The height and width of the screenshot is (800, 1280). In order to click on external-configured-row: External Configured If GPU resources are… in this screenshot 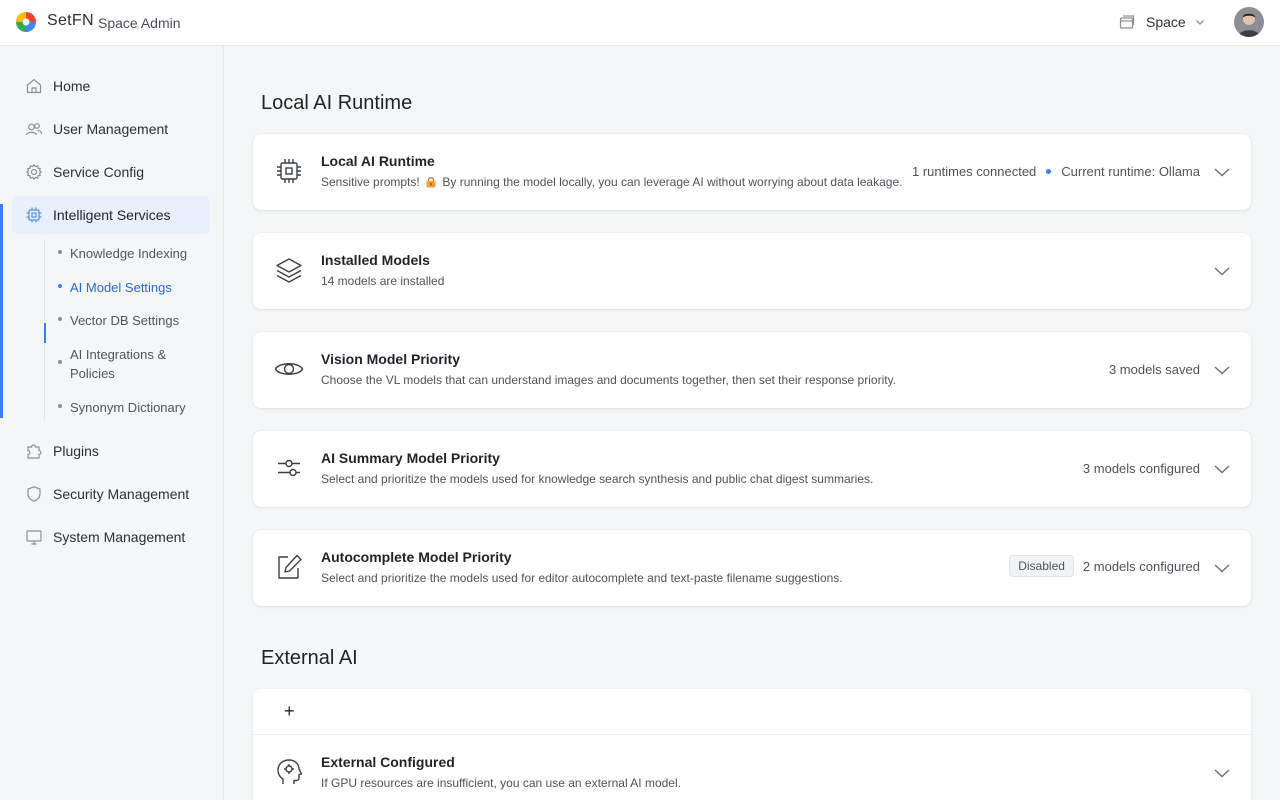, I will do `click(752, 767)`.